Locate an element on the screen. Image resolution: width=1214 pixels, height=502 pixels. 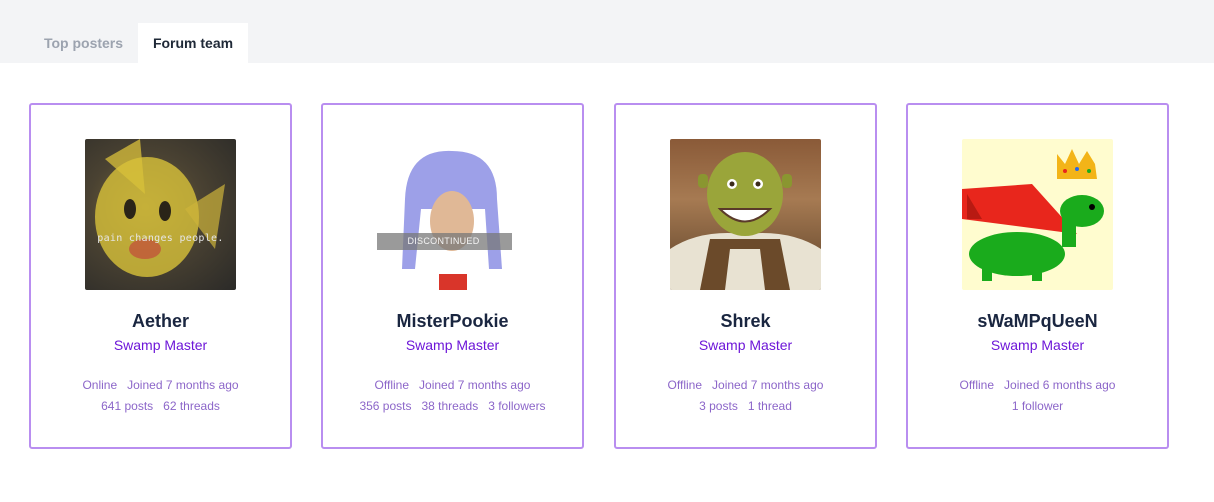
member-status: Online is located at coordinates (100, 385).